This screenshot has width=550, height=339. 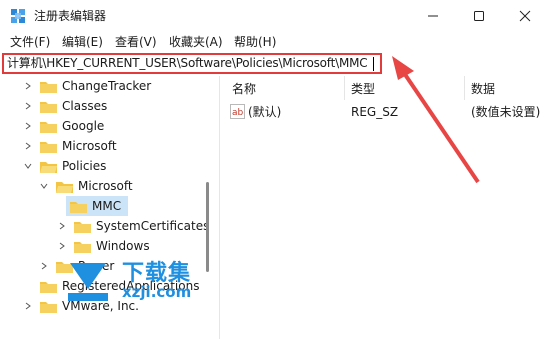 I want to click on tree-item-policies-microsoft: Microsoft, so click(x=85, y=186).